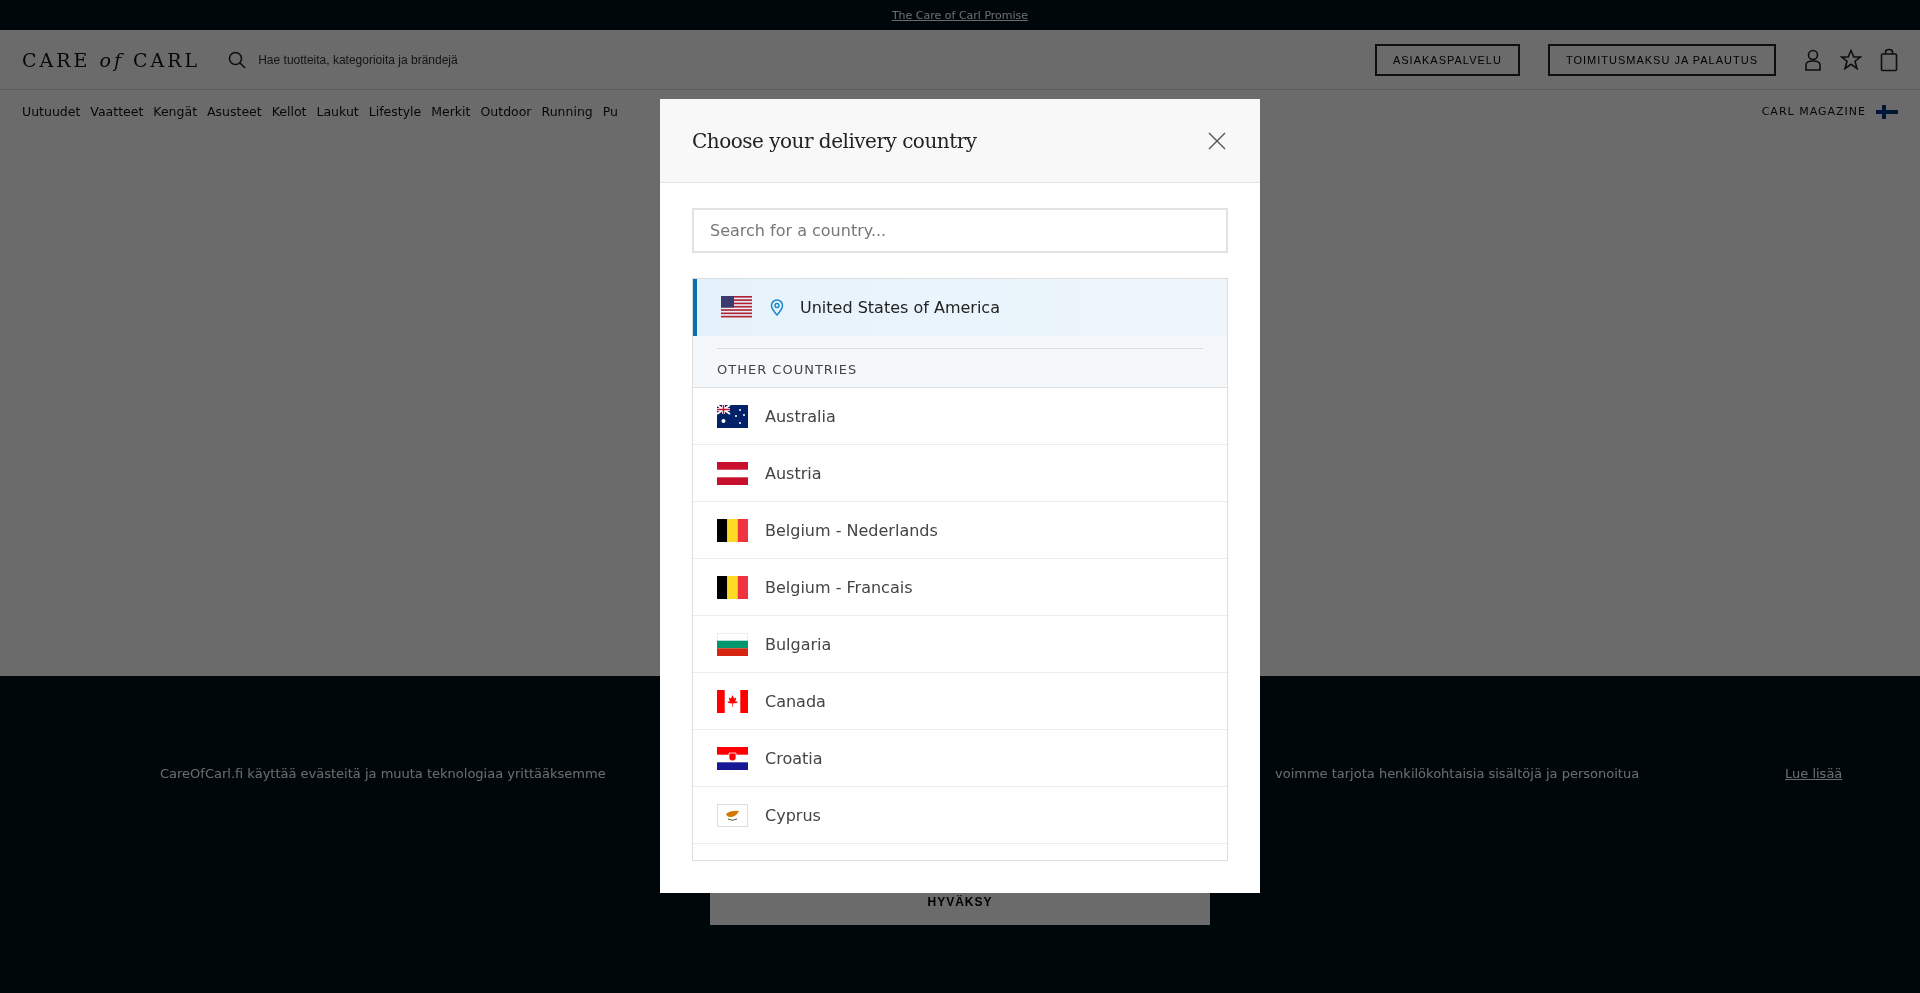  What do you see at coordinates (383, 773) in the screenshot?
I see `cookie-text: CareOfCarl.fi käyttää evästeitä ja muuta teknologiaa yrittääksemme` at bounding box center [383, 773].